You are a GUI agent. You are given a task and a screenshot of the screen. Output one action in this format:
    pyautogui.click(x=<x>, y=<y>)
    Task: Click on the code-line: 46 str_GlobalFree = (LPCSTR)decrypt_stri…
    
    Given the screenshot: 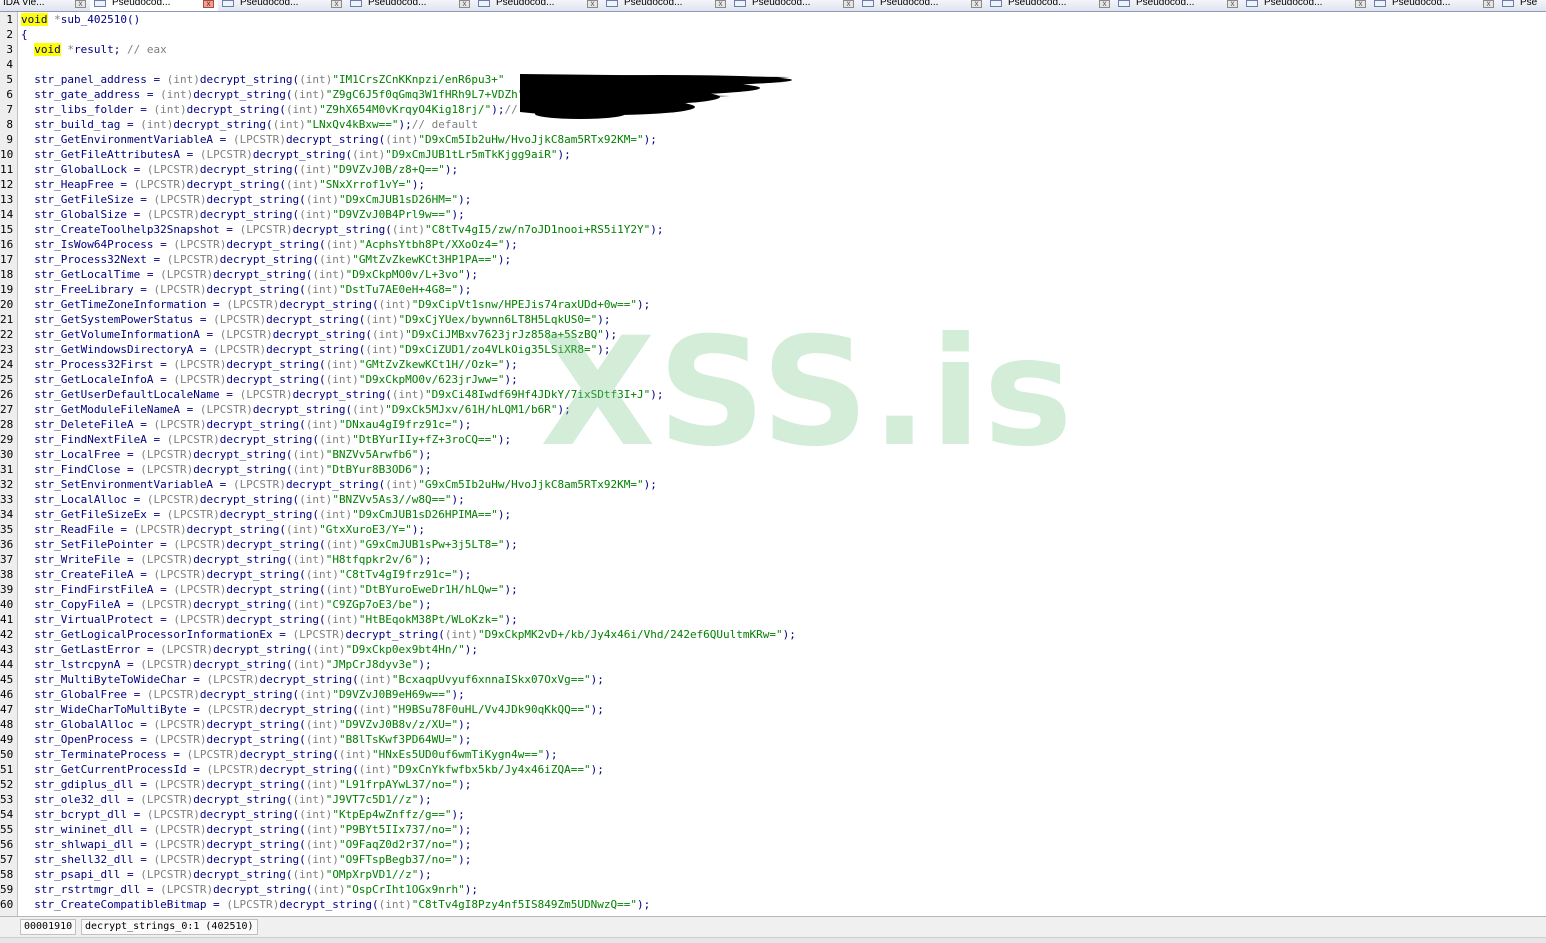 What is the action you would take?
    pyautogui.click(x=773, y=694)
    